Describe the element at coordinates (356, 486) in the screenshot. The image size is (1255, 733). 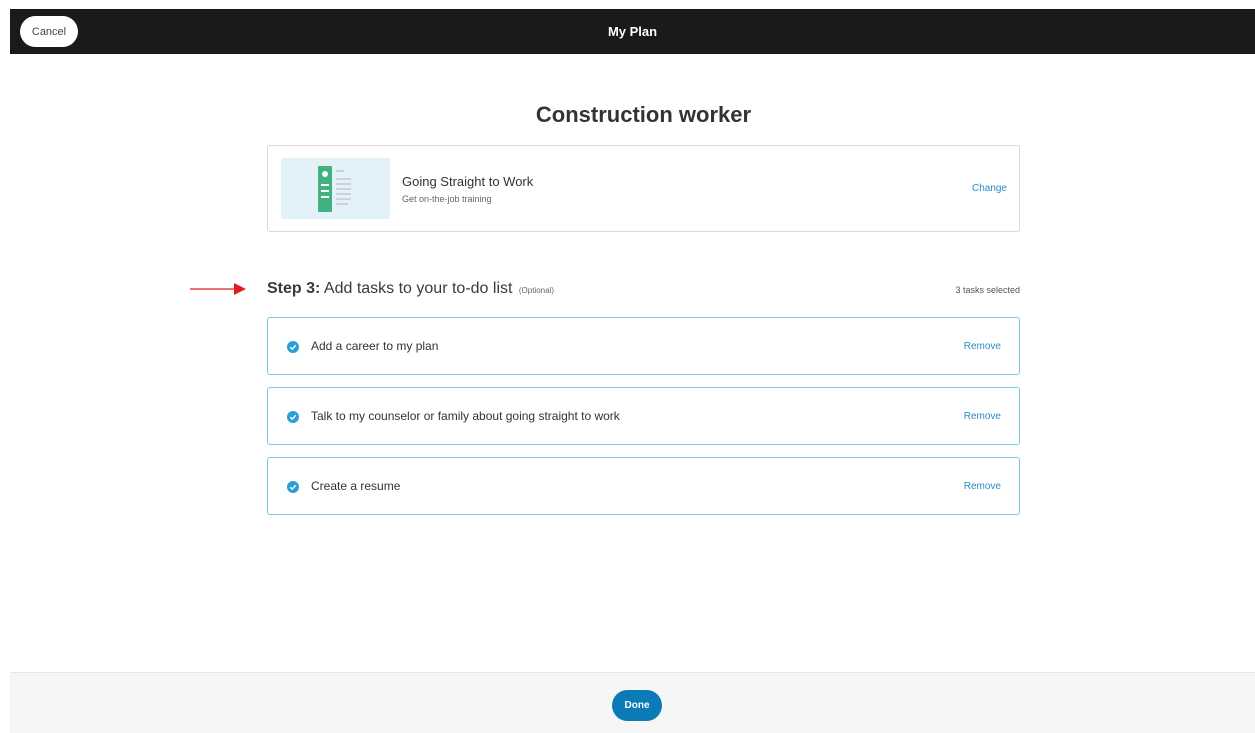
I see `task-label: Create a resume` at that location.